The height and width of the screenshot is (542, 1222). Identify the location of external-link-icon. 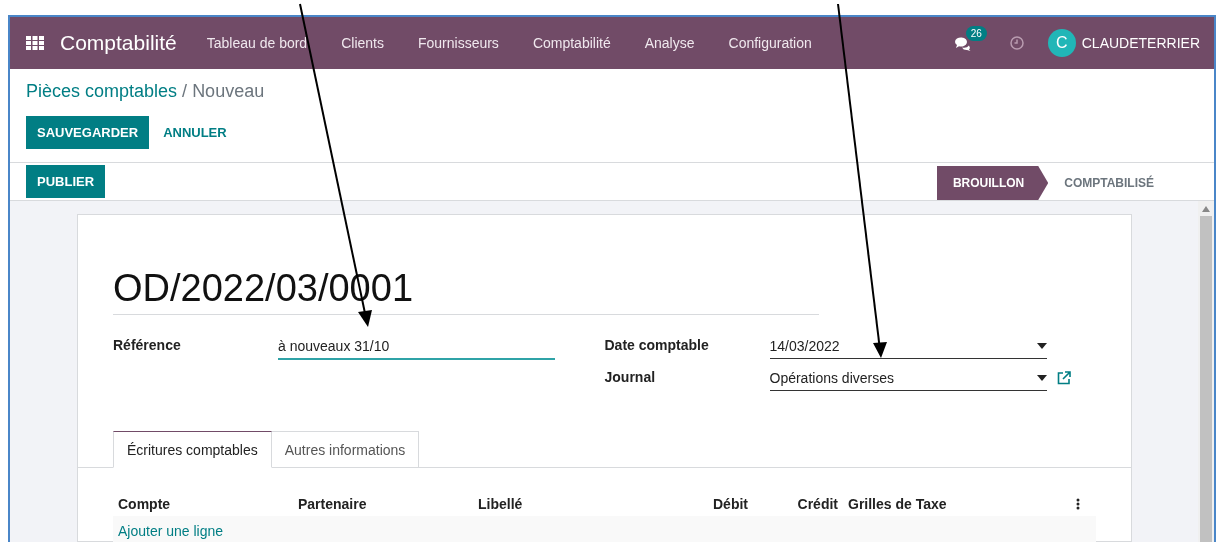
(1063, 378).